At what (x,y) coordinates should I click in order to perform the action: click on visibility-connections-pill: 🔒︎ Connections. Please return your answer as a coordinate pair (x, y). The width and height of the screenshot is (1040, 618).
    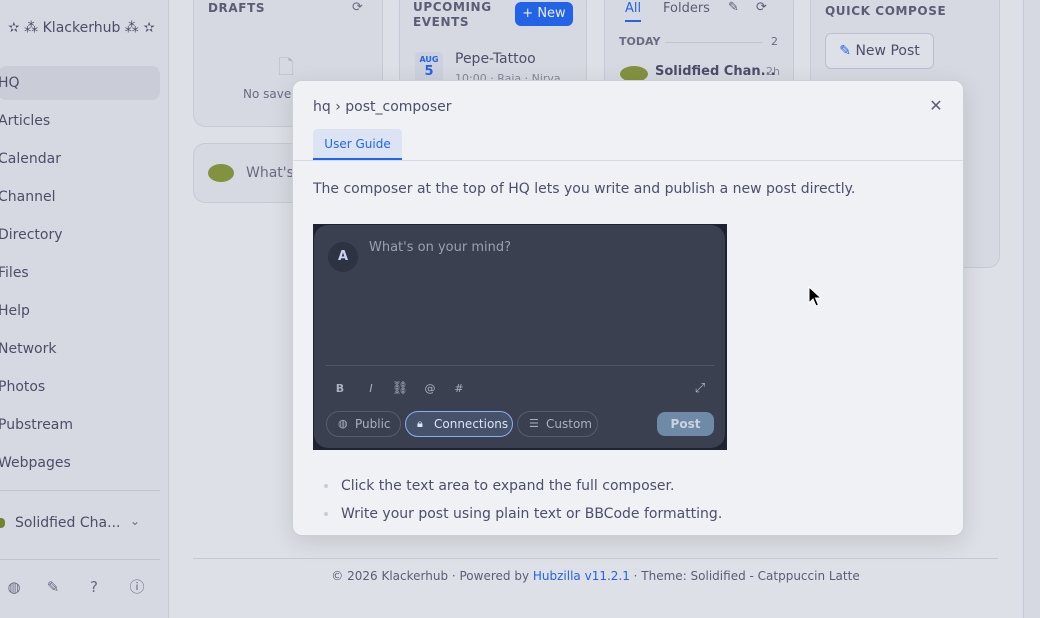
    Looking at the image, I should click on (459, 424).